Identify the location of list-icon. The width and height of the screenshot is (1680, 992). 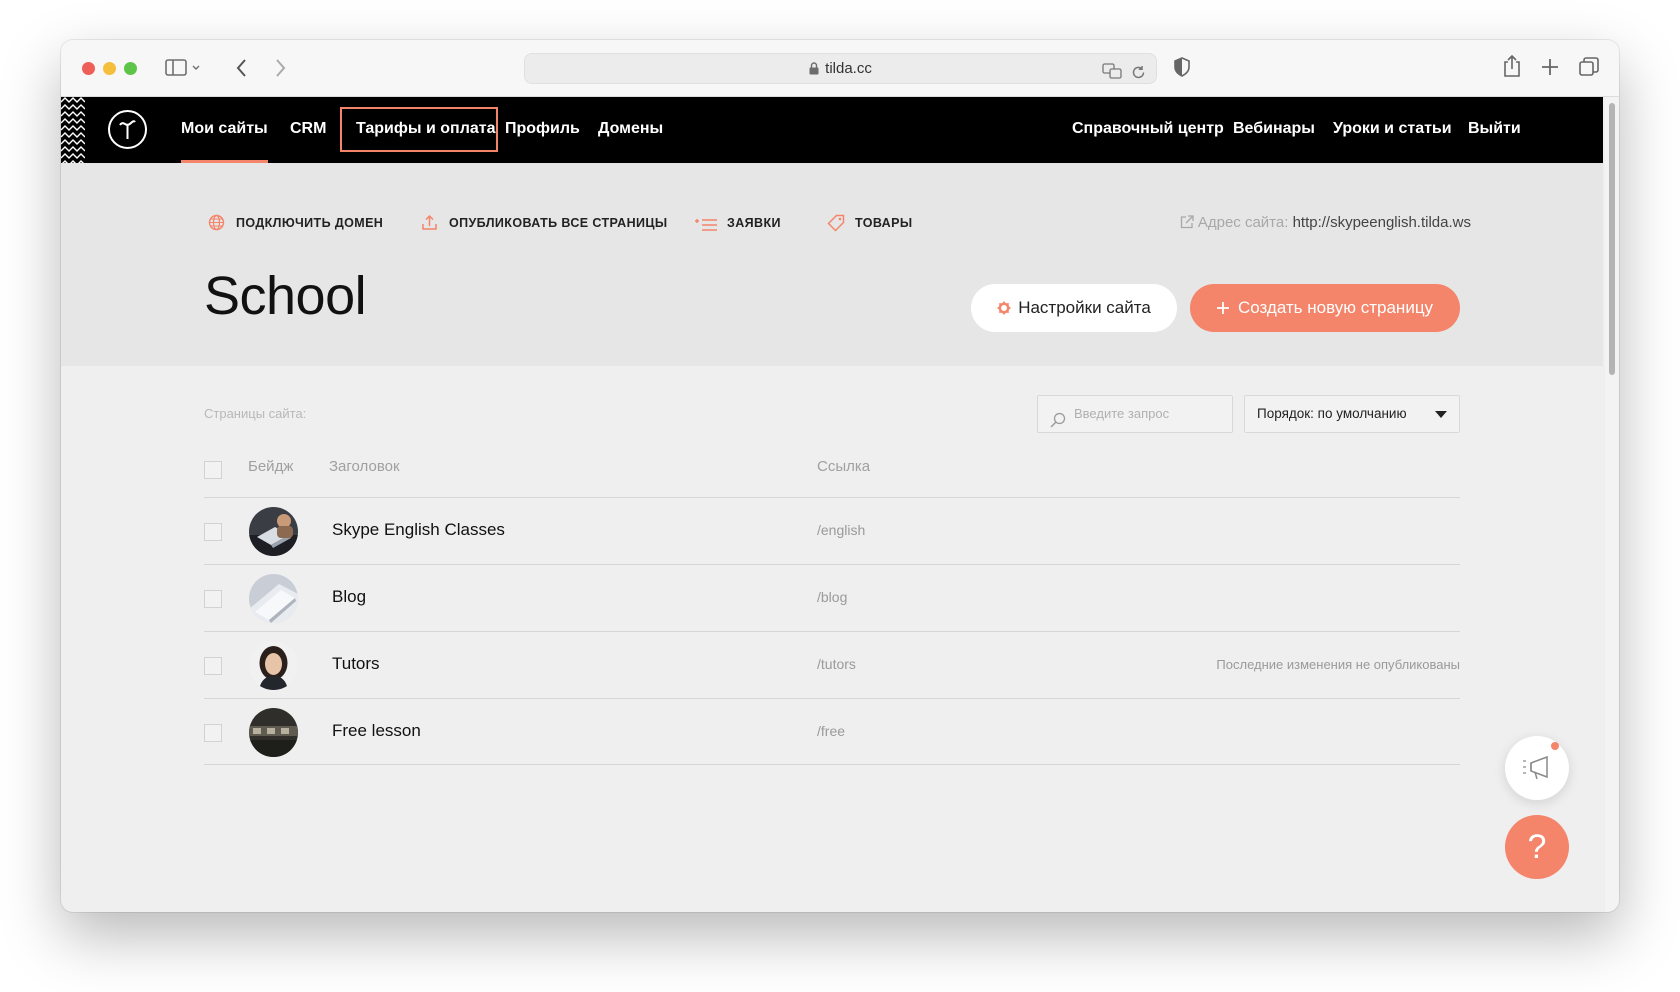
(706, 228).